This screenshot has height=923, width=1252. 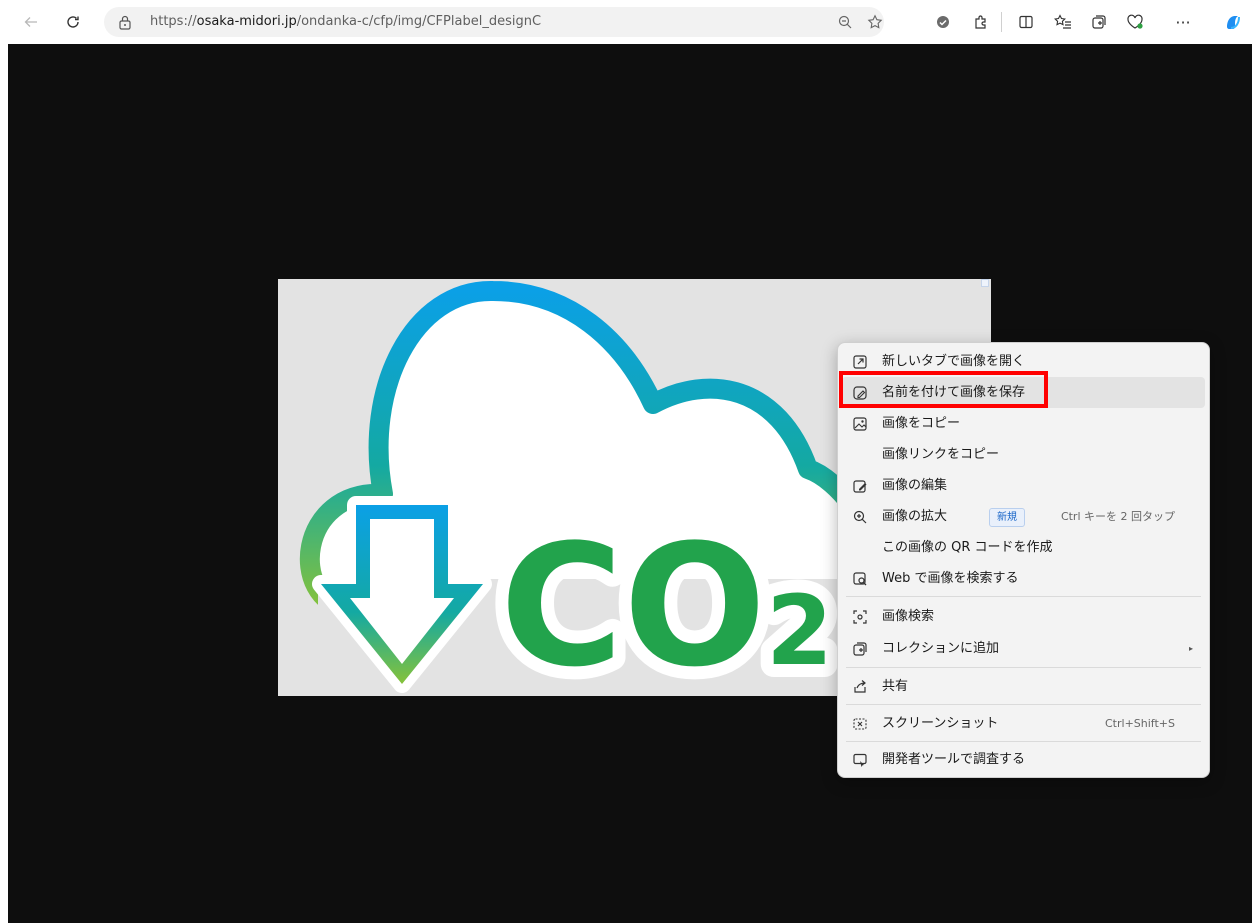 What do you see at coordinates (1001, 22) in the screenshot?
I see `toolbar-divider` at bounding box center [1001, 22].